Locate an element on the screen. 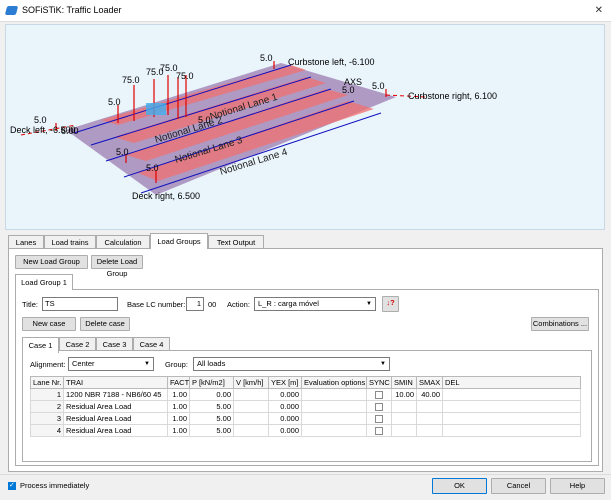 The width and height of the screenshot is (611, 500). title-label: Title: is located at coordinates (30, 304).